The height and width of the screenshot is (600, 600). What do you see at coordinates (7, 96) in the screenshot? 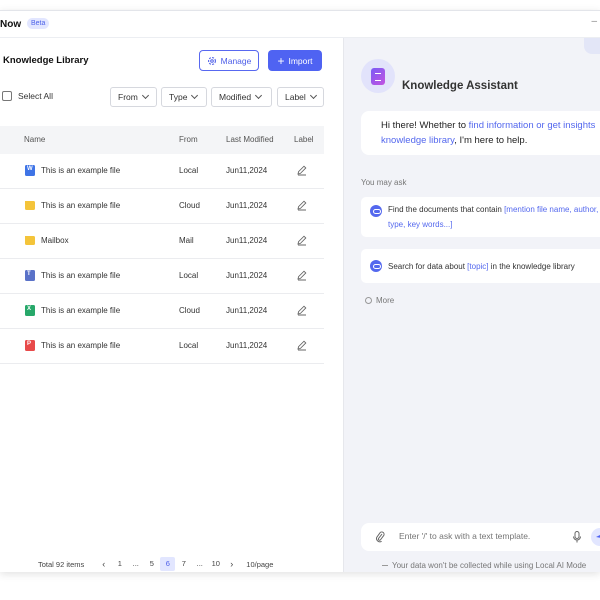
I see `select-all-checkbox` at bounding box center [7, 96].